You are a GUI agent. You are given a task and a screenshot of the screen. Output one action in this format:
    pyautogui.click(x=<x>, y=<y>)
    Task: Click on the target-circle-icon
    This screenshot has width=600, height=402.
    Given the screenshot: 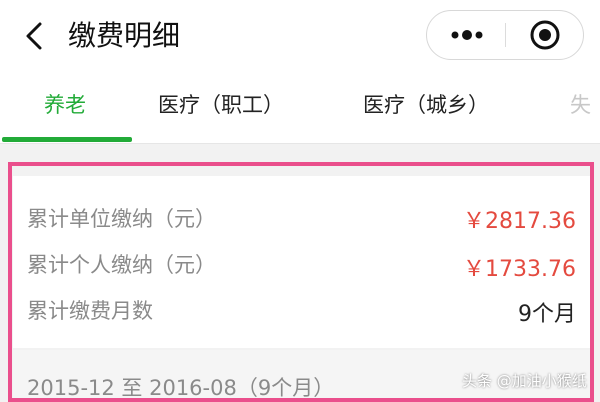 What is the action you would take?
    pyautogui.click(x=545, y=35)
    